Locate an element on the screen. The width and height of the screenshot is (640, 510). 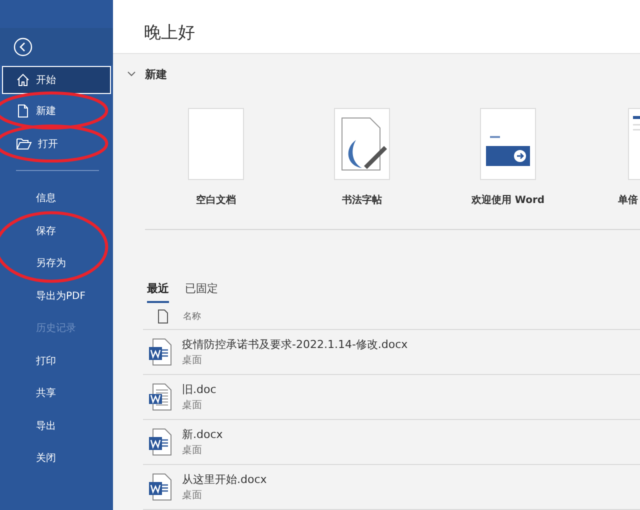
back-icon is located at coordinates (23, 46).